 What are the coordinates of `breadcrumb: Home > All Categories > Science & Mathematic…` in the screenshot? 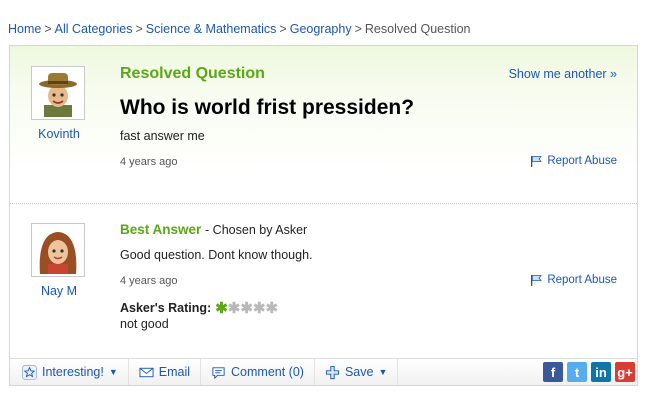 It's located at (239, 29).